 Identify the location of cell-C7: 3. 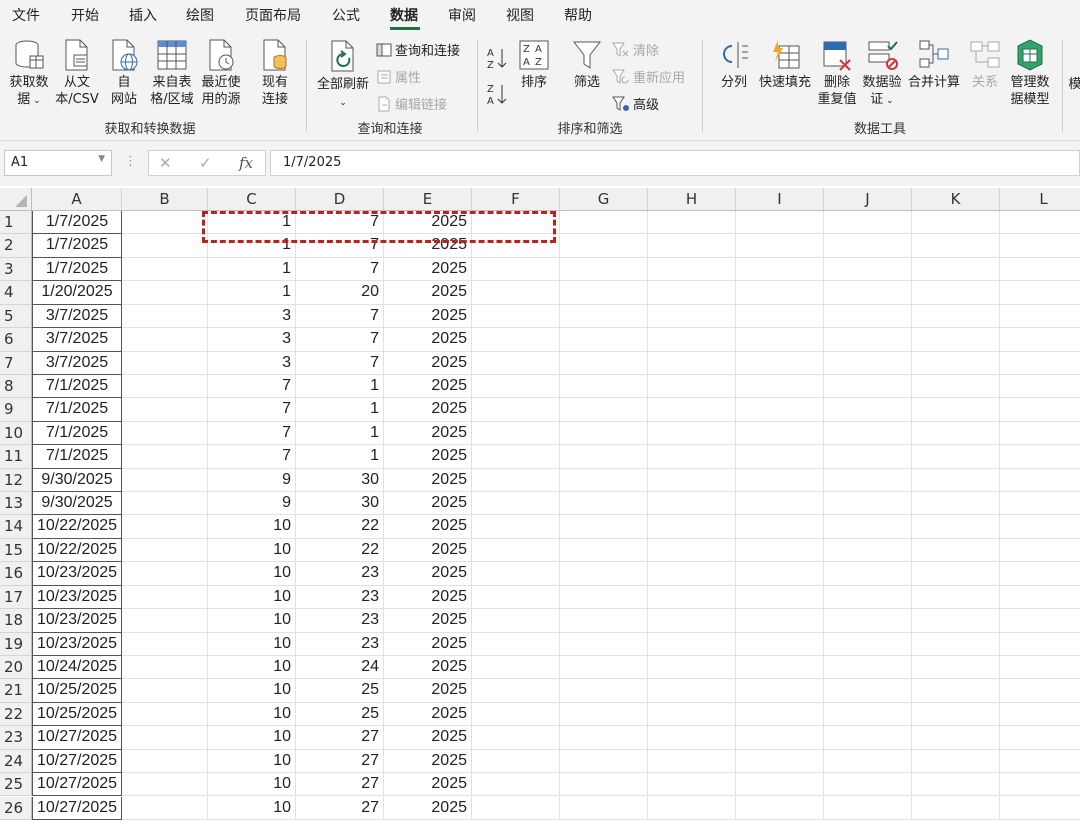
(252, 363).